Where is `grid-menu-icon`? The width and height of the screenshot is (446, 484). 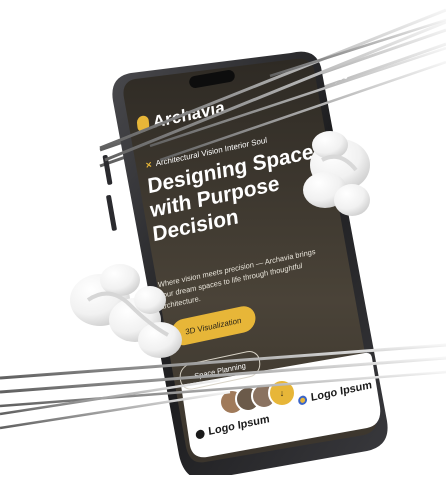
grid-menu-icon is located at coordinates (341, 83).